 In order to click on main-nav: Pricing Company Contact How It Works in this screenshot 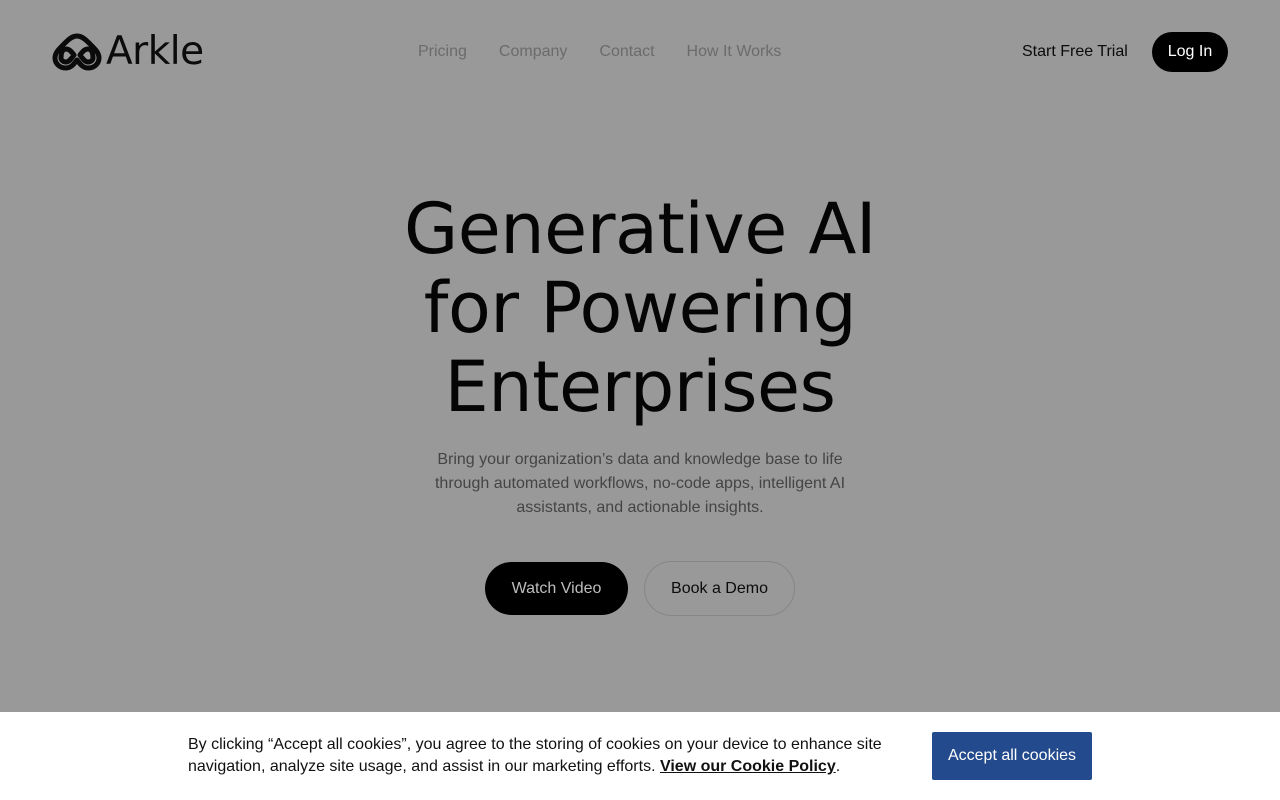, I will do `click(599, 52)`.